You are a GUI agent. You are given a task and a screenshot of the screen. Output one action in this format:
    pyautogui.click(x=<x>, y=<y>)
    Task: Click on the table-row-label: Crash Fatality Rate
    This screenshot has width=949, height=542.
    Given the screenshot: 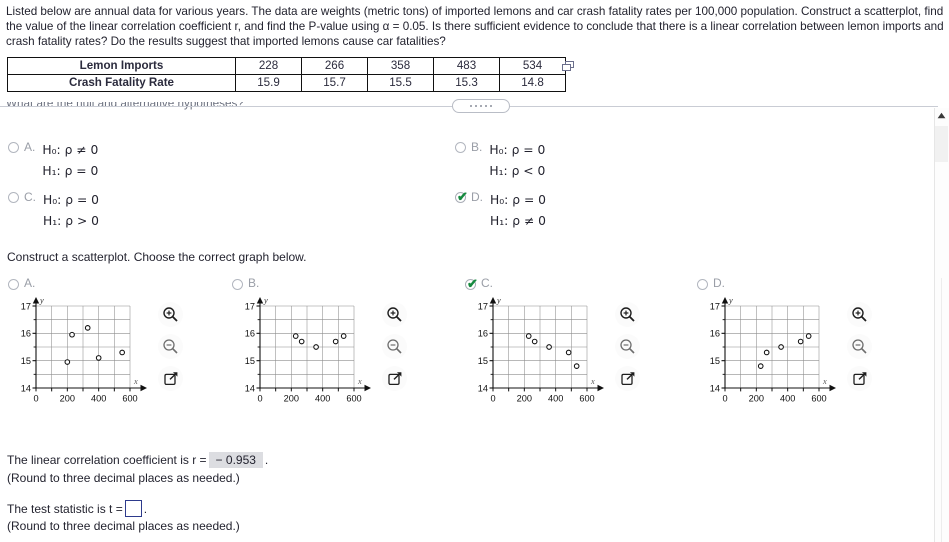 What is the action you would take?
    pyautogui.click(x=121, y=83)
    